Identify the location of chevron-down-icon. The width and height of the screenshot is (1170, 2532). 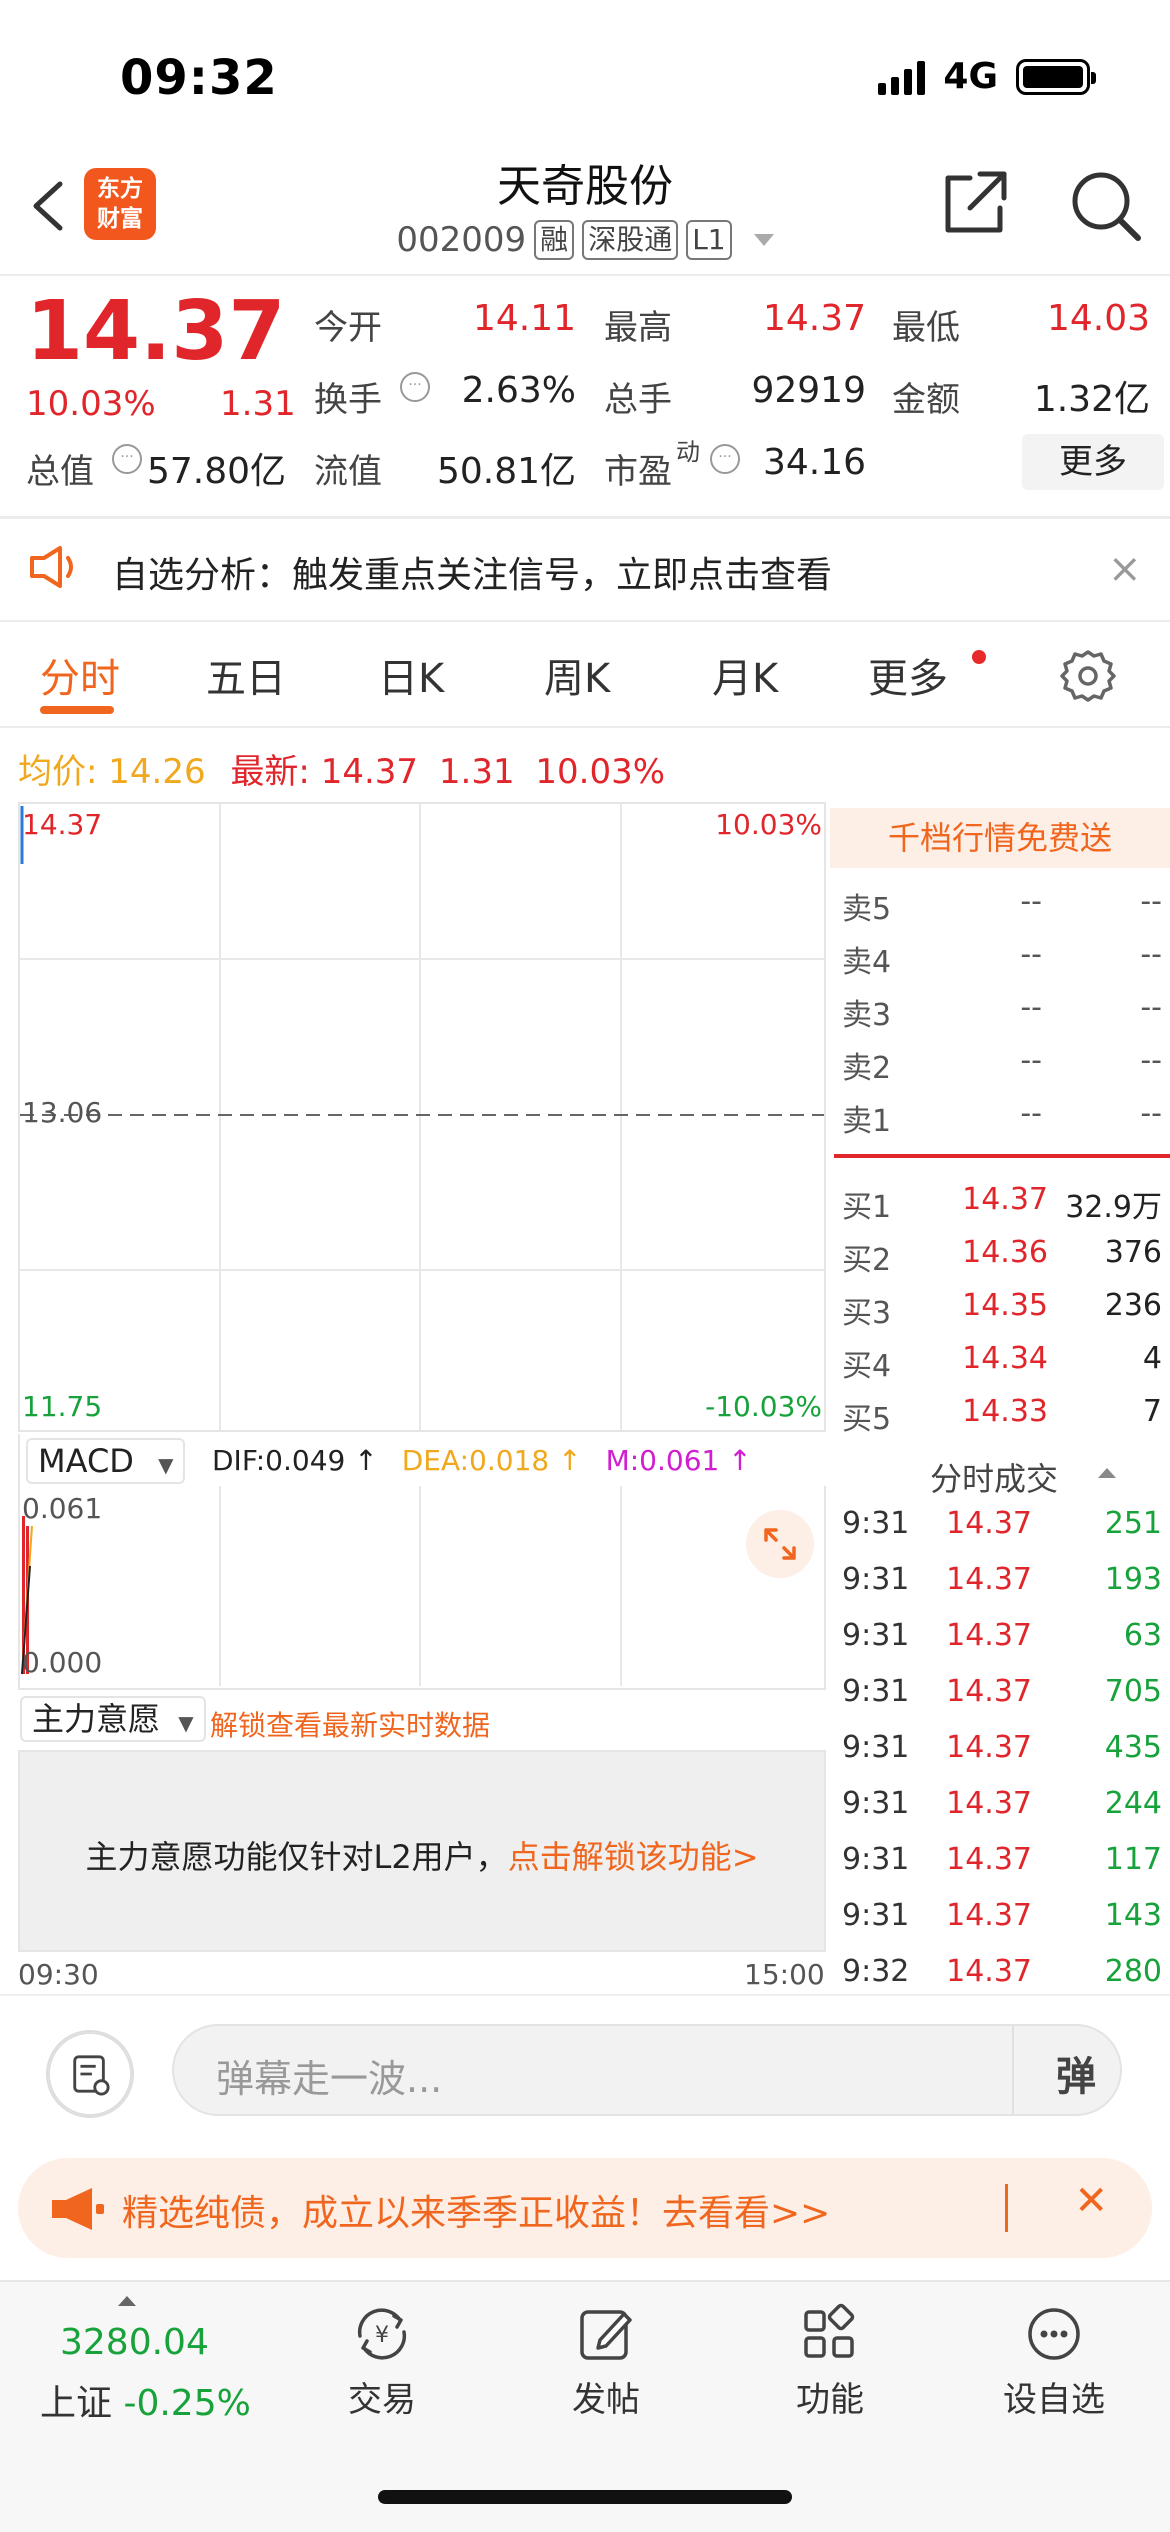
(763, 240).